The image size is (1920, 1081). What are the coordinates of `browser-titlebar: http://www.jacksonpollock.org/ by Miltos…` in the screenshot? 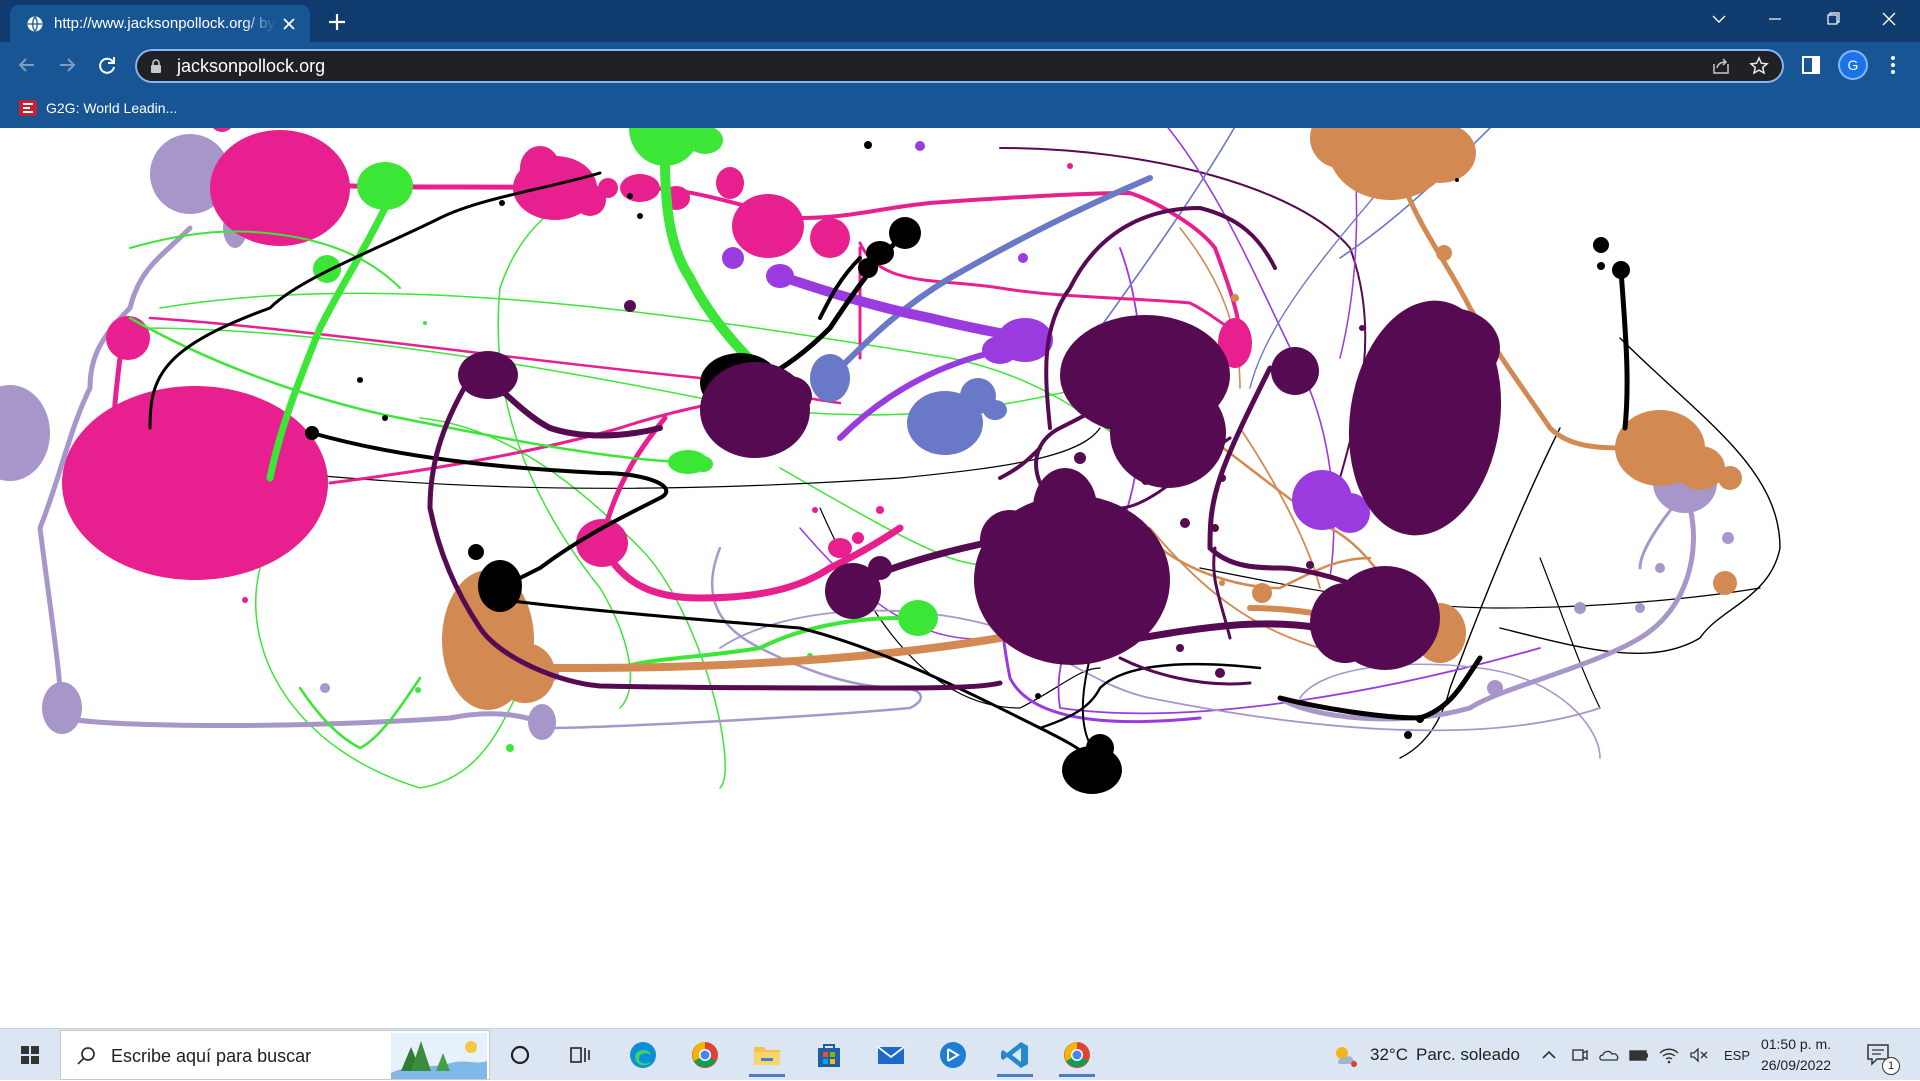 It's located at (960, 21).